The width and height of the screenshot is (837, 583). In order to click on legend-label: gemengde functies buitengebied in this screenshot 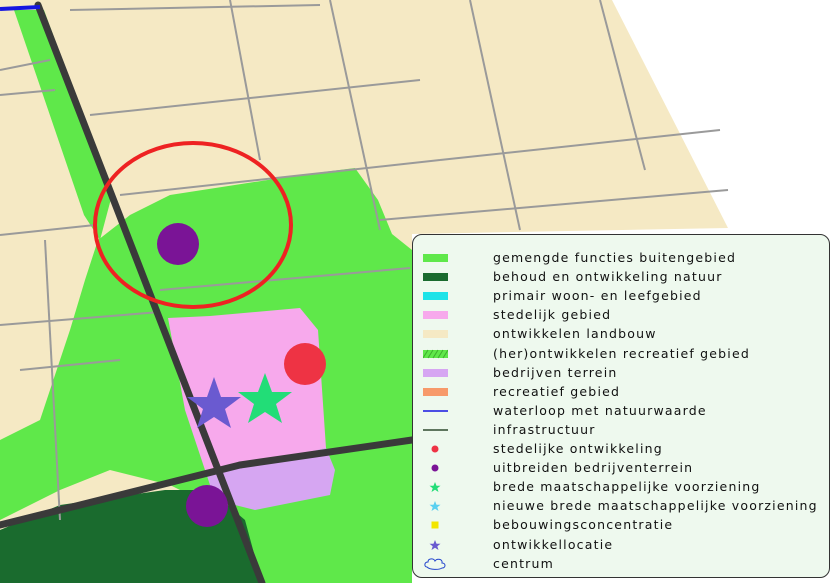, I will do `click(615, 257)`.